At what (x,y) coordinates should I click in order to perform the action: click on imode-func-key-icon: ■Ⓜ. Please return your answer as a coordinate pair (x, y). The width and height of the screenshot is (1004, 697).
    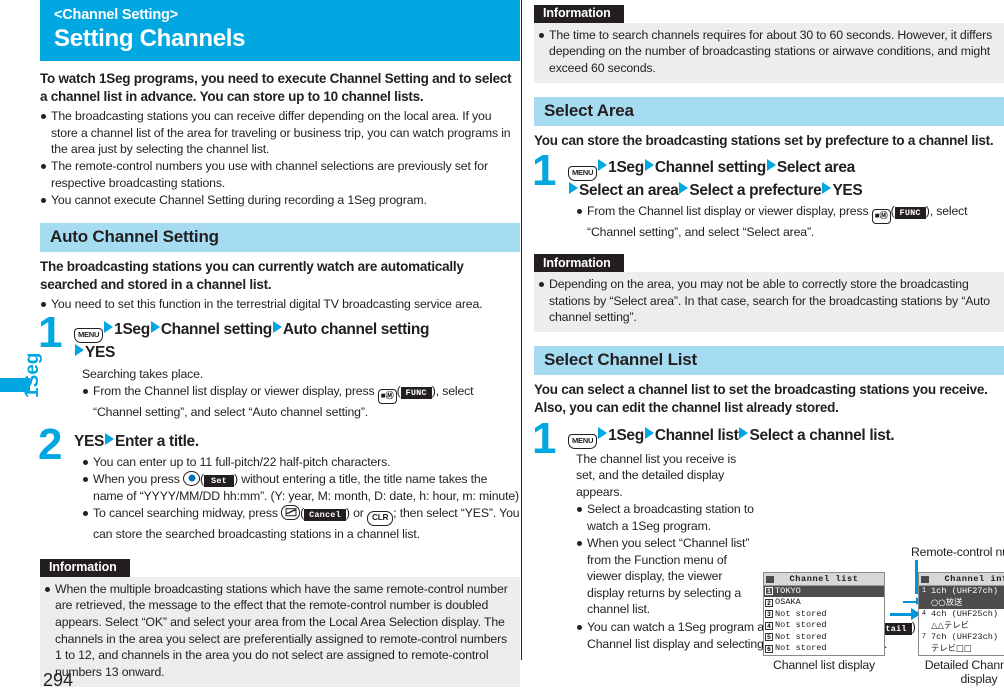
    Looking at the image, I should click on (387, 397).